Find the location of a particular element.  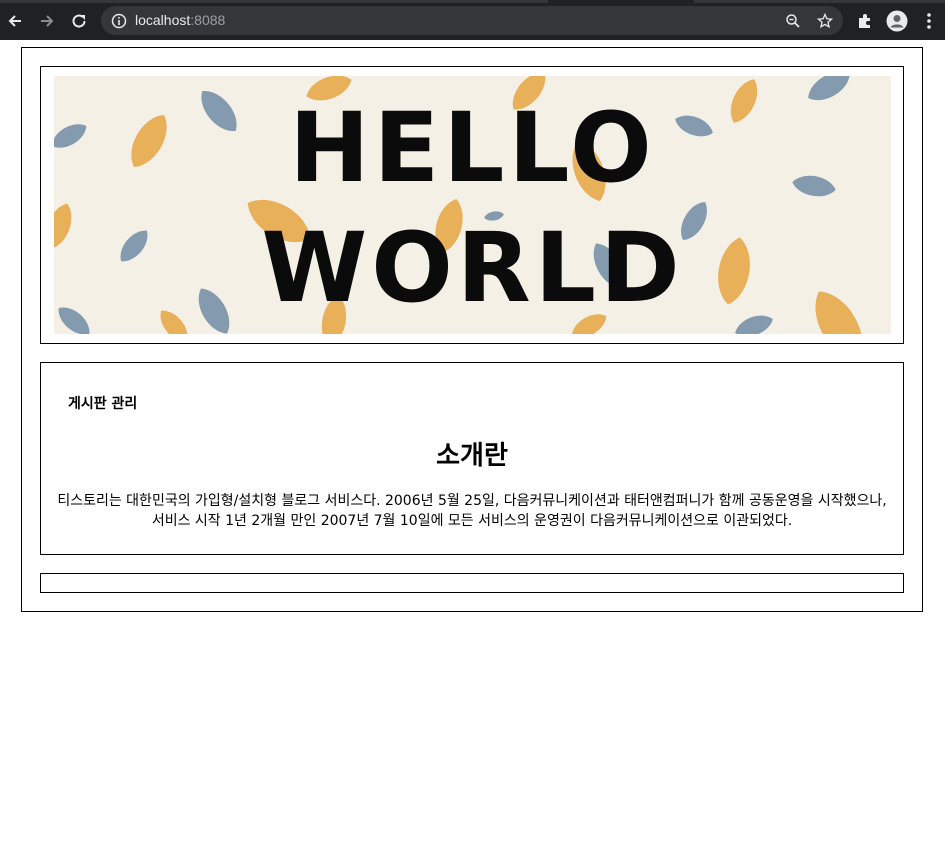

active-tab is located at coordinates (621, 1).